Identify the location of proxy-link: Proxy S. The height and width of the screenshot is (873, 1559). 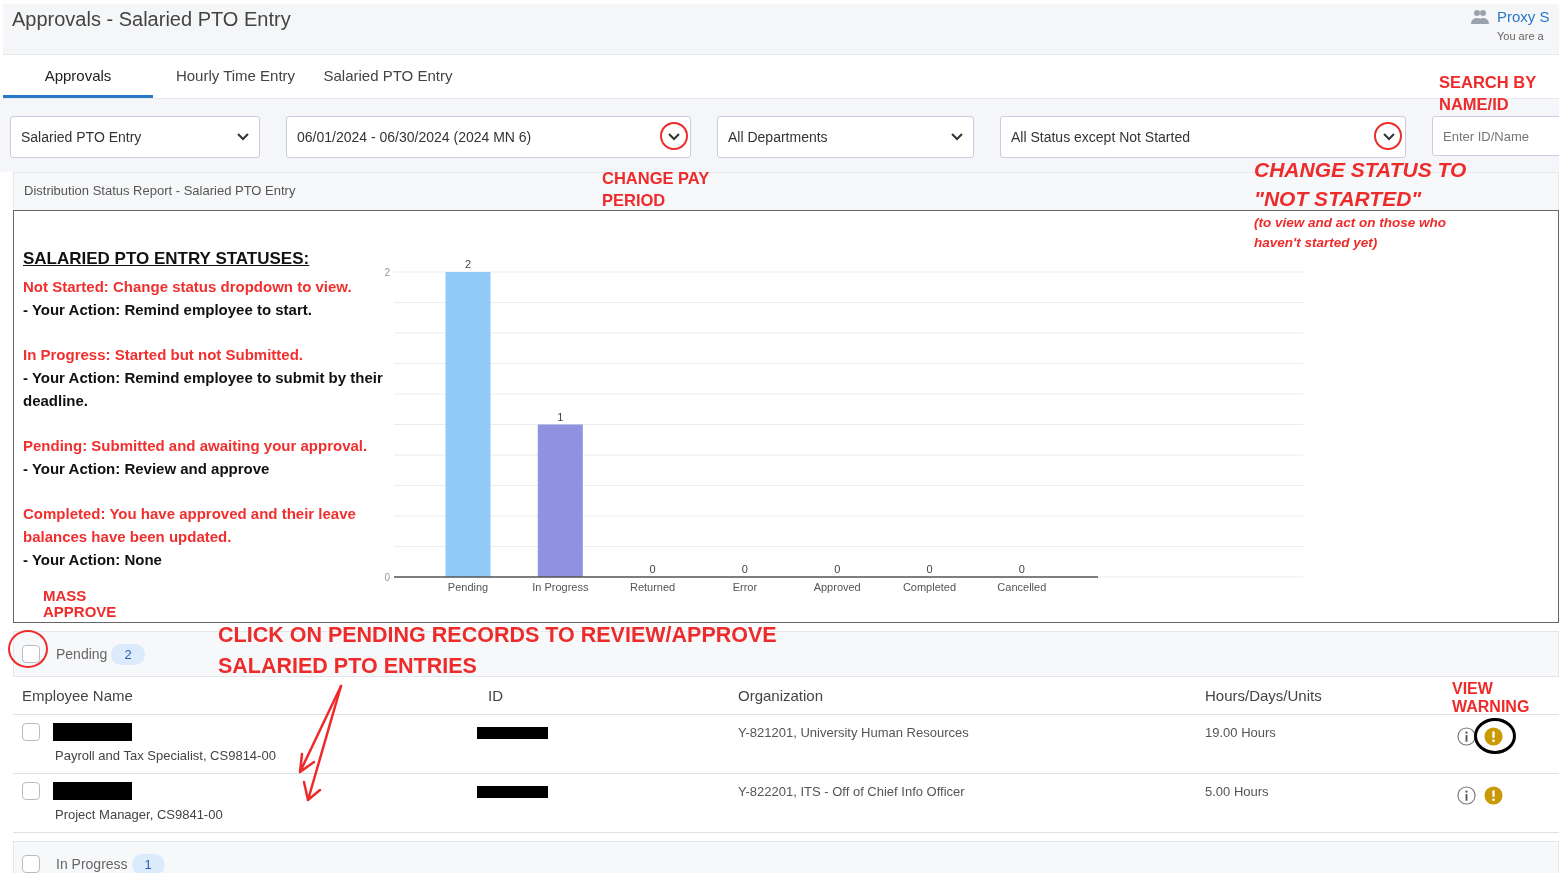
(1523, 16).